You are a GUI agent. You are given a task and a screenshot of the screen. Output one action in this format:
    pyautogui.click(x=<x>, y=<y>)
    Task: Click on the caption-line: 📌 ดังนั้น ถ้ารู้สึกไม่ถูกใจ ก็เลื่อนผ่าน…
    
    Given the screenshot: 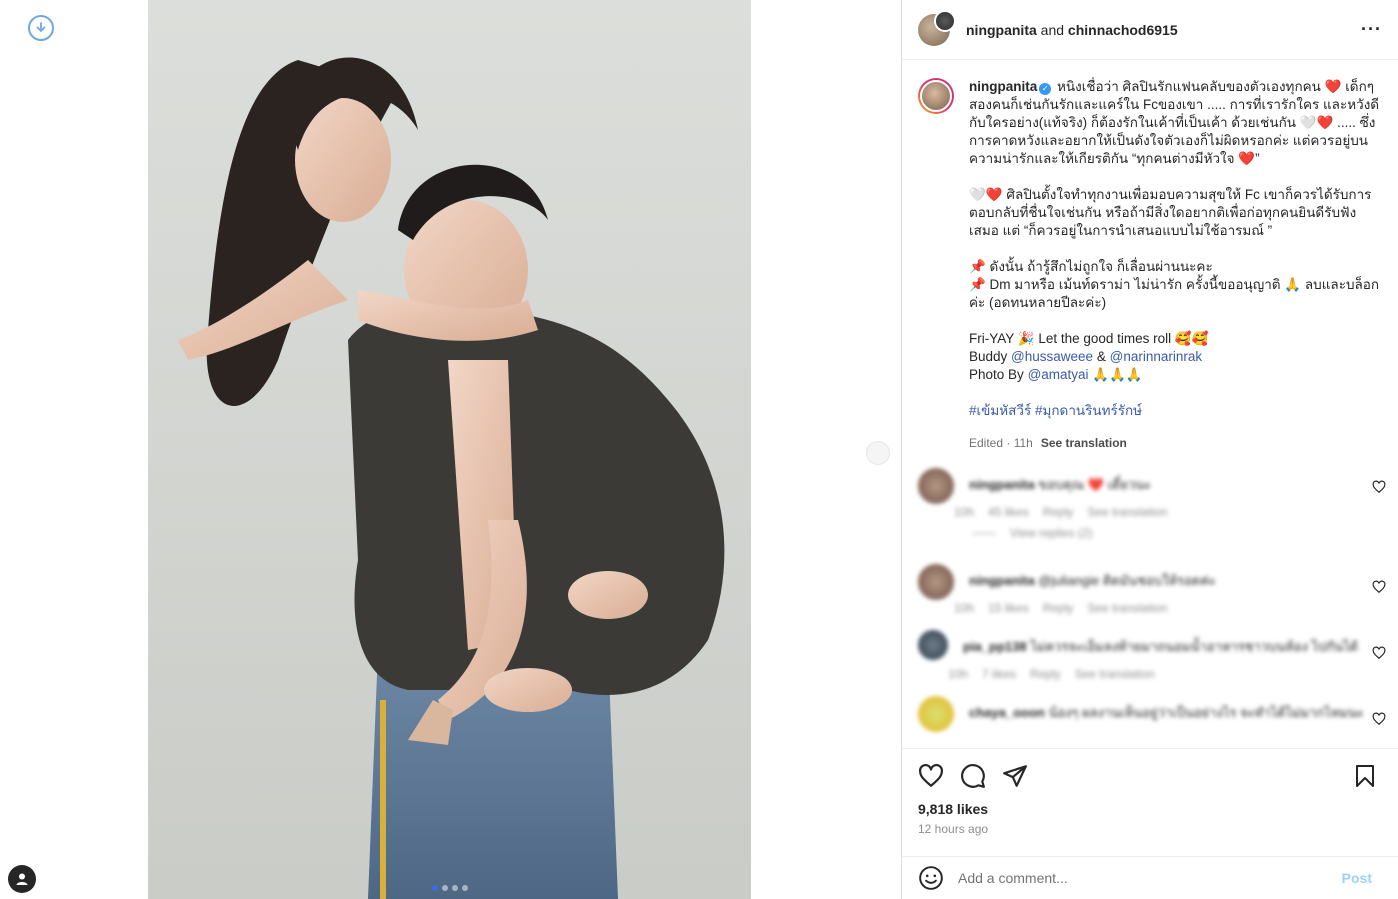 What is the action you would take?
    pyautogui.click(x=1091, y=266)
    